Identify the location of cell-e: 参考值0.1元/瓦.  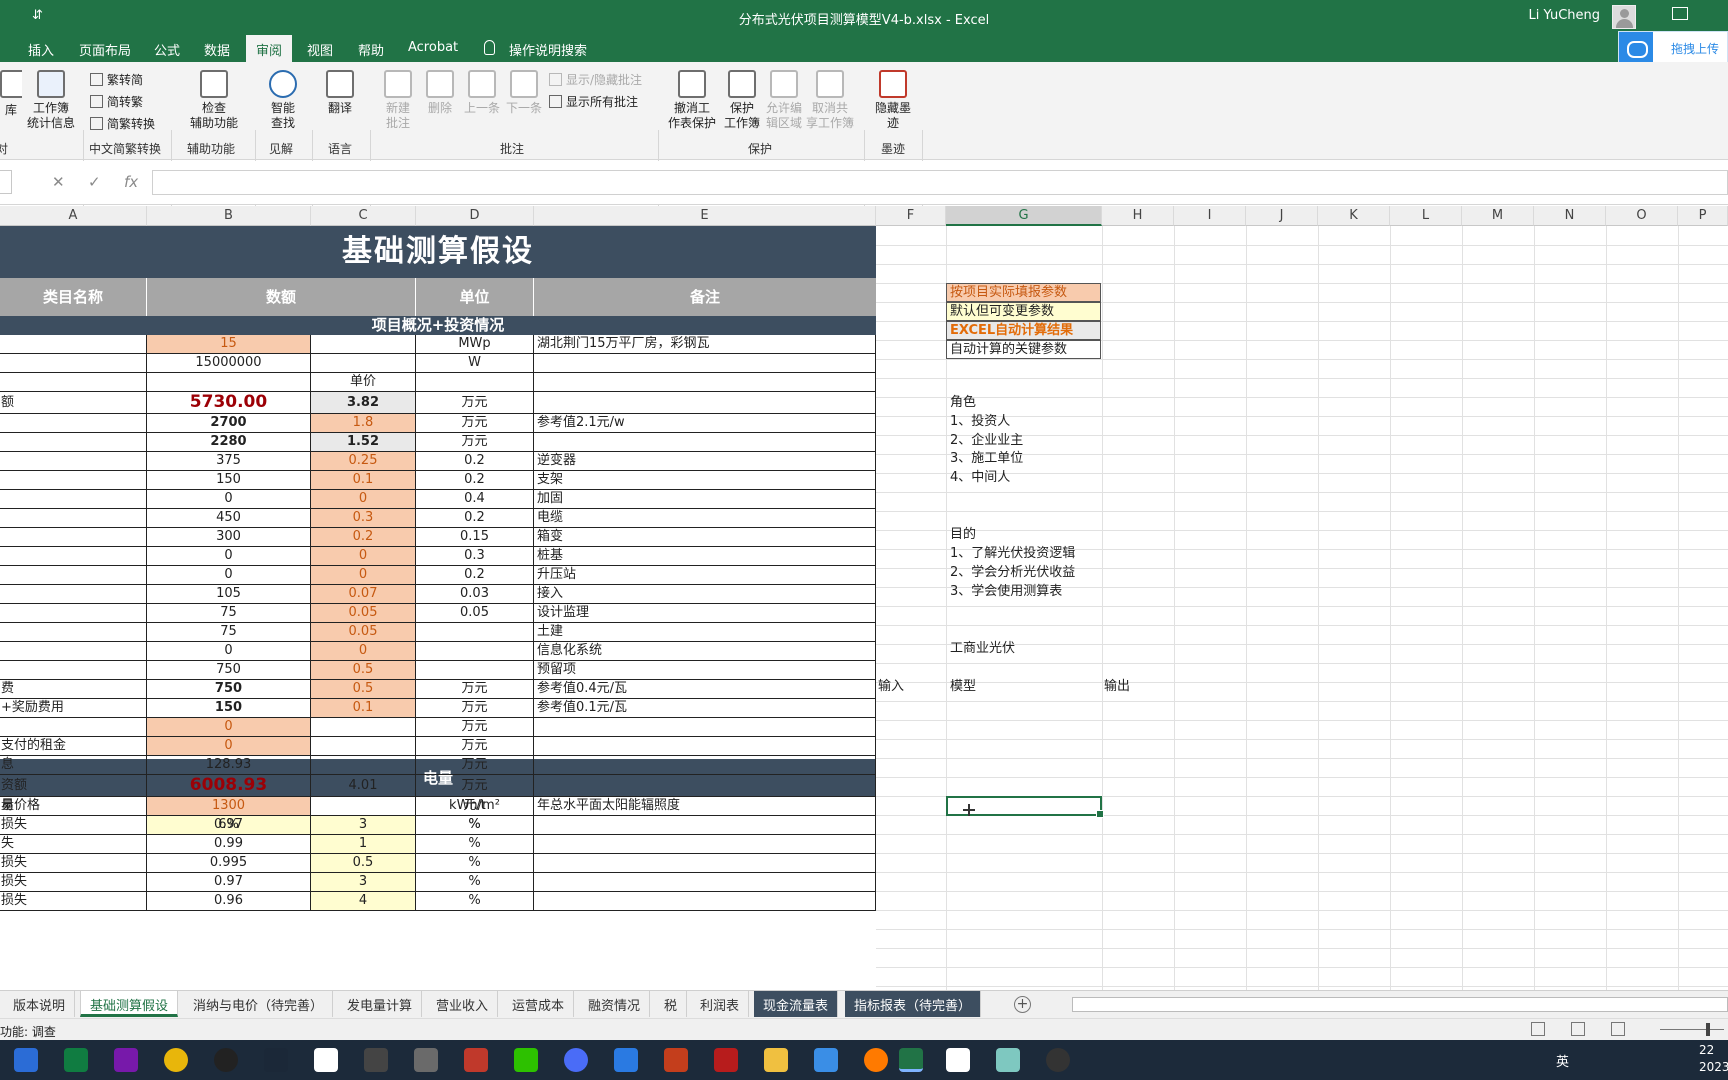
(705, 708).